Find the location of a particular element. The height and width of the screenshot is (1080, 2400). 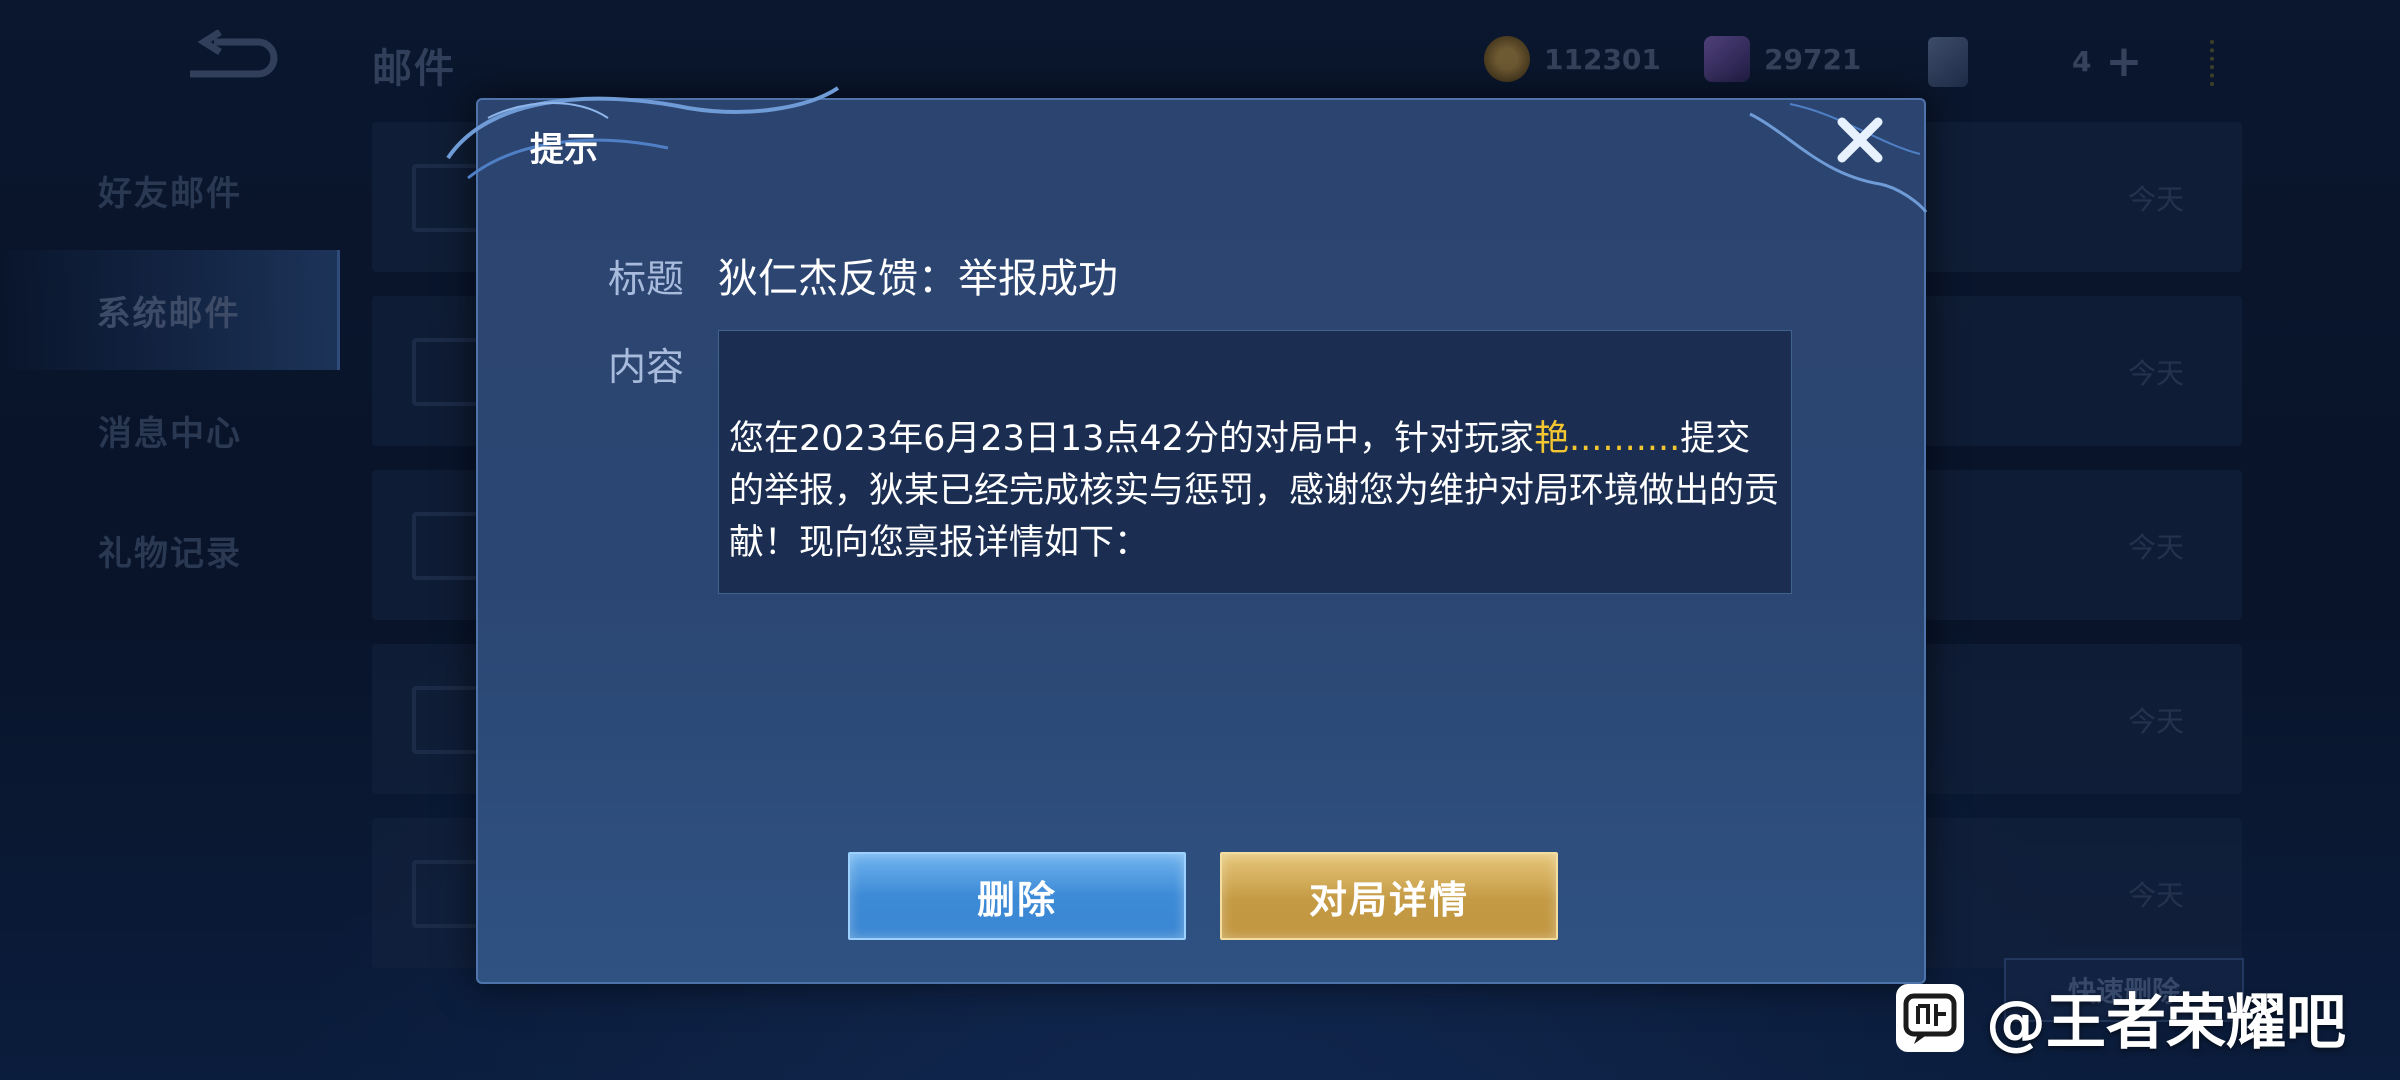

watermark-text: @王者荣耀吧 is located at coordinates (2166, 1023).